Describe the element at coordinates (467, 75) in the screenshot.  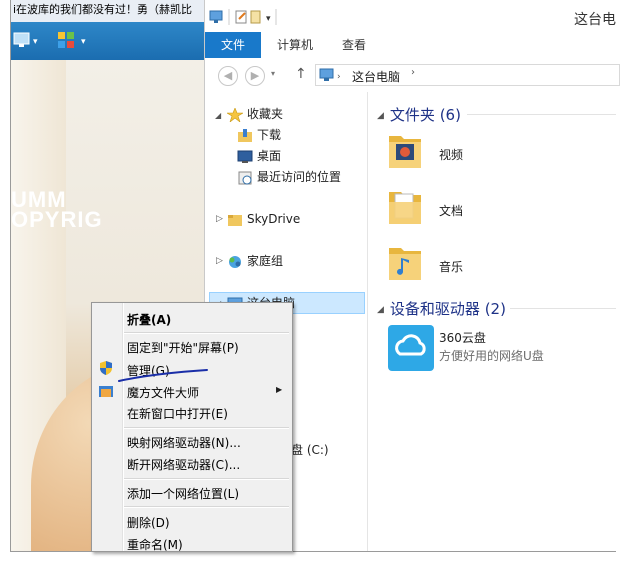
I see `address-input: › 这台电脑 ›` at that location.